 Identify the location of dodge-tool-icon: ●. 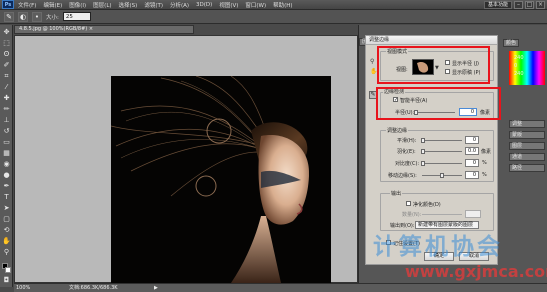
(6, 175).